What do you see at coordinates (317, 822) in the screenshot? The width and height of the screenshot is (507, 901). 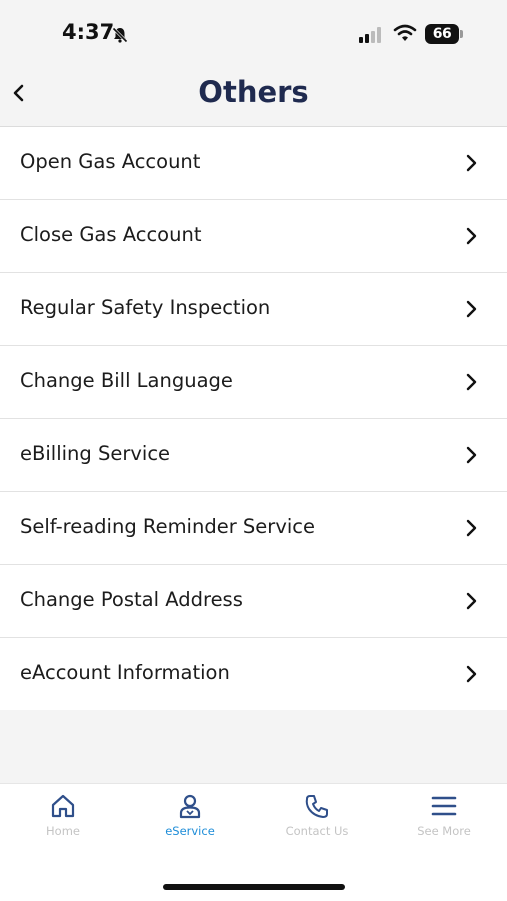 I see `tab-contact-us: Contact Us` at bounding box center [317, 822].